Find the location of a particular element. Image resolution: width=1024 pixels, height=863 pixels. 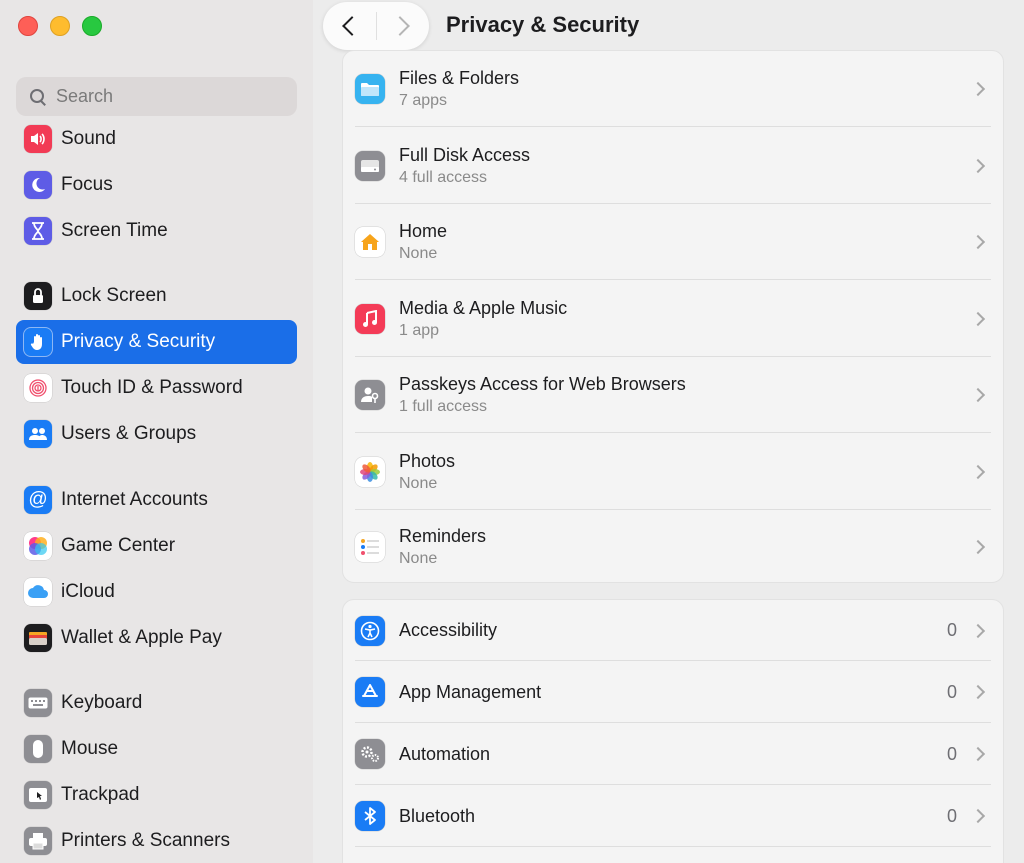

moon-icon is located at coordinates (38, 185).